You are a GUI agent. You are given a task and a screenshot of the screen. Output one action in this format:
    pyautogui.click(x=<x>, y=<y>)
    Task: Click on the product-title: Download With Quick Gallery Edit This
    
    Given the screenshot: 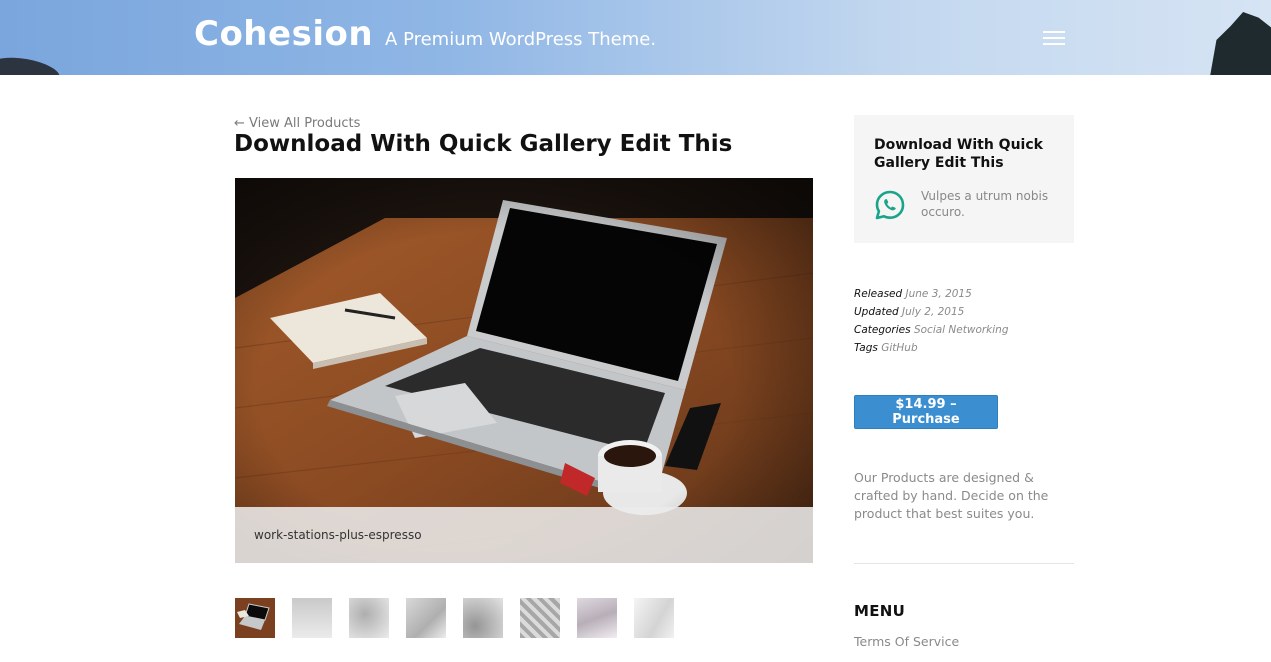 What is the action you would take?
    pyautogui.click(x=483, y=144)
    